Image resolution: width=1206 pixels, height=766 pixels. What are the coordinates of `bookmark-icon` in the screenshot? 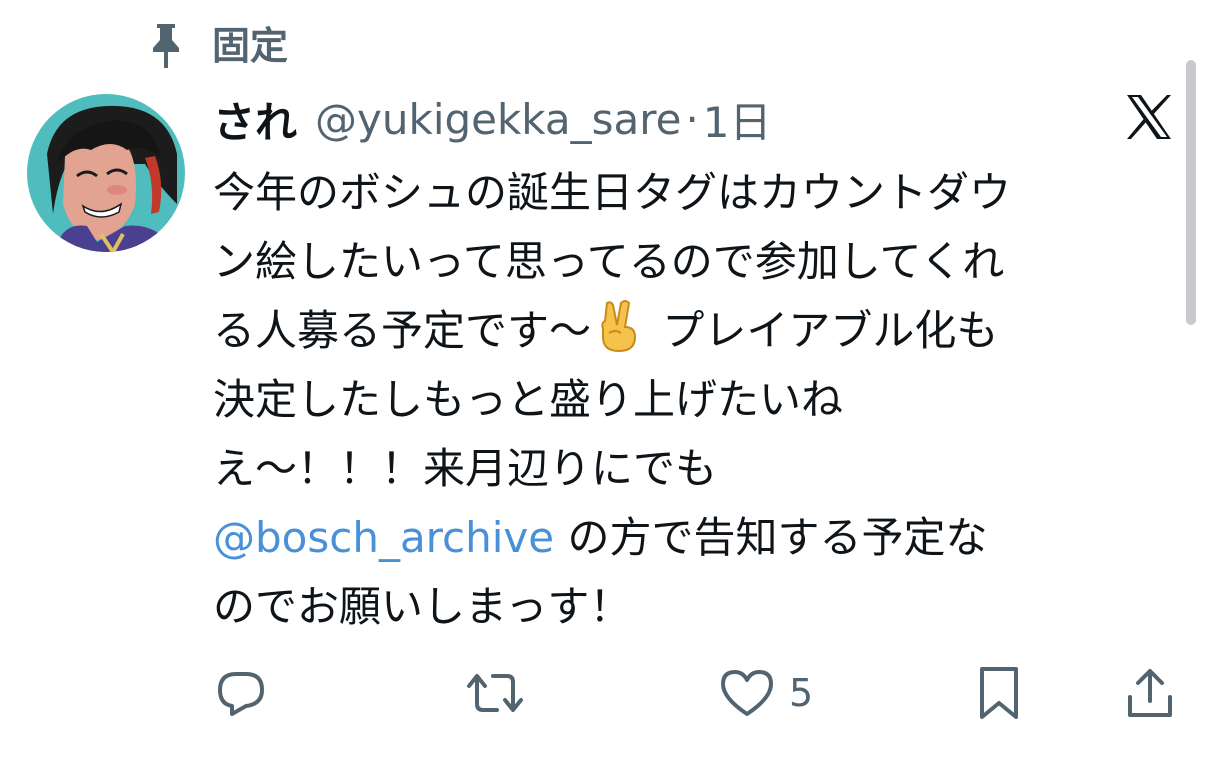 It's located at (999, 693).